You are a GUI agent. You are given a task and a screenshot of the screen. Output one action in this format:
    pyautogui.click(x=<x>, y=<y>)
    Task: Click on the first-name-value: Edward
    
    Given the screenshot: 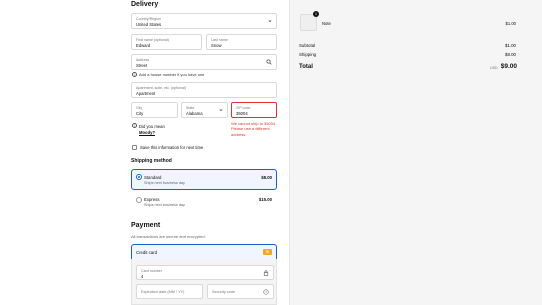 What is the action you would take?
    pyautogui.click(x=143, y=45)
    